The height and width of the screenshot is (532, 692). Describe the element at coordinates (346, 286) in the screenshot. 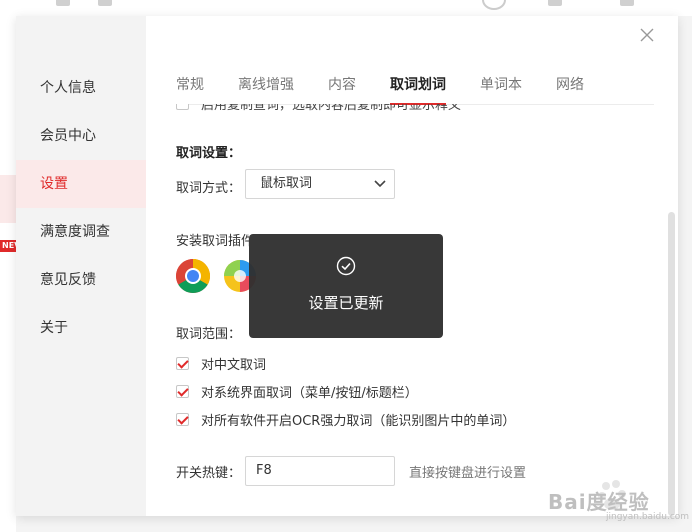

I see `toast-notification: 设置已更新` at that location.